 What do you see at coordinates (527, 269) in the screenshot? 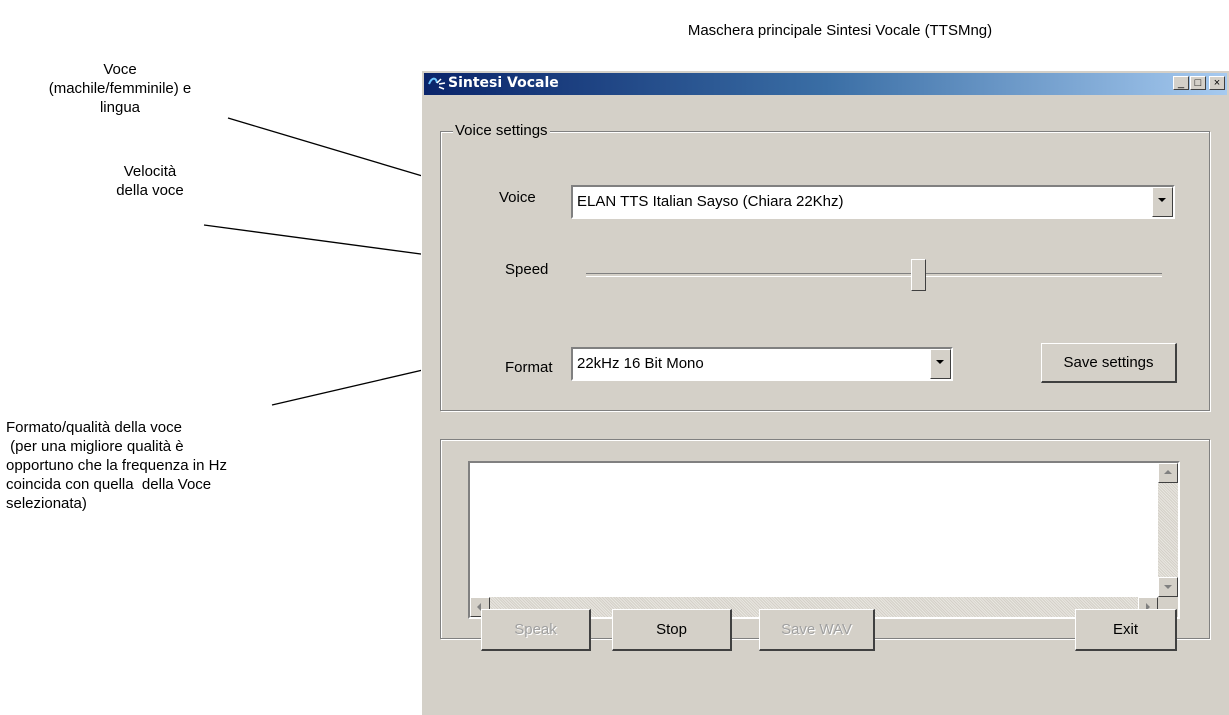
I see `speed-label: Speed` at bounding box center [527, 269].